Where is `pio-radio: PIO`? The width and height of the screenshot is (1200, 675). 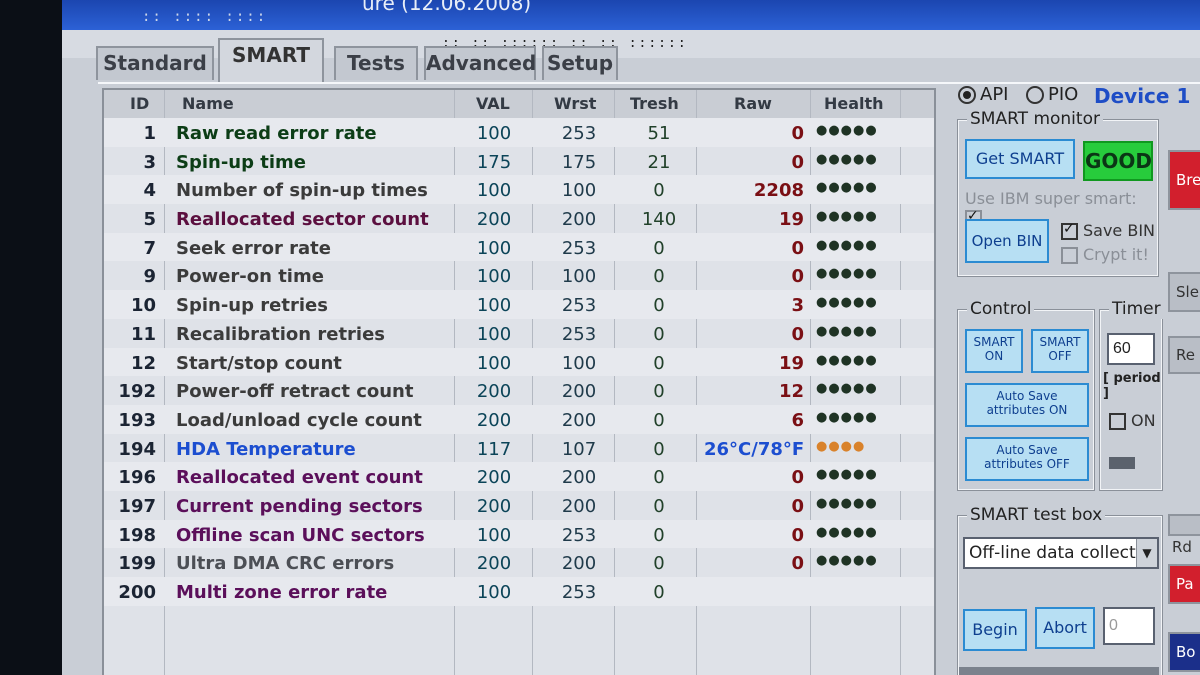 pio-radio: PIO is located at coordinates (1052, 94).